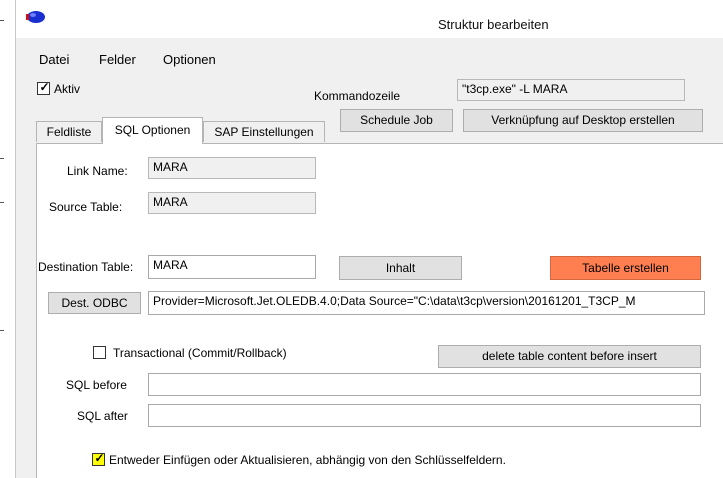  I want to click on aktiv-label: Aktiv, so click(67, 89).